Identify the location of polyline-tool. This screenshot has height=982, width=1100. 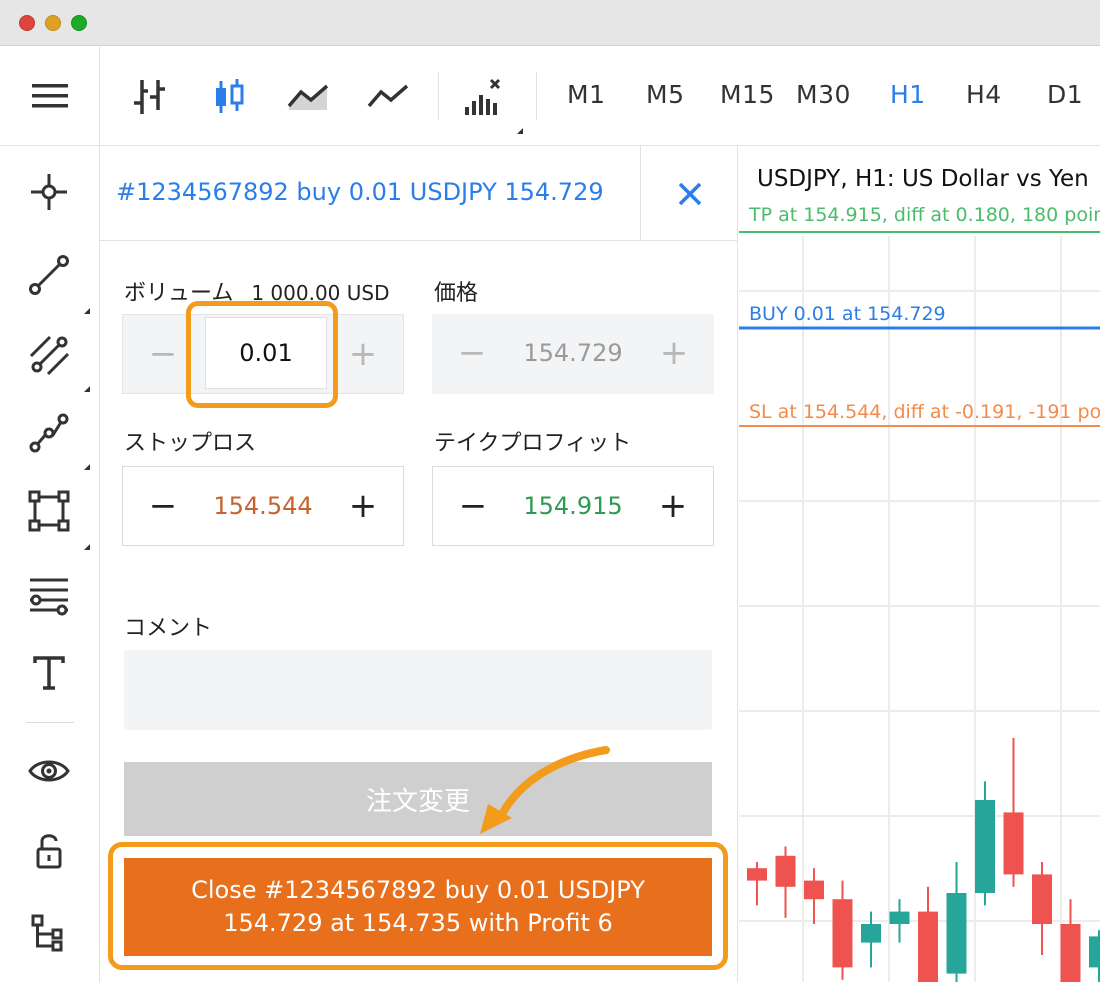
(49, 433).